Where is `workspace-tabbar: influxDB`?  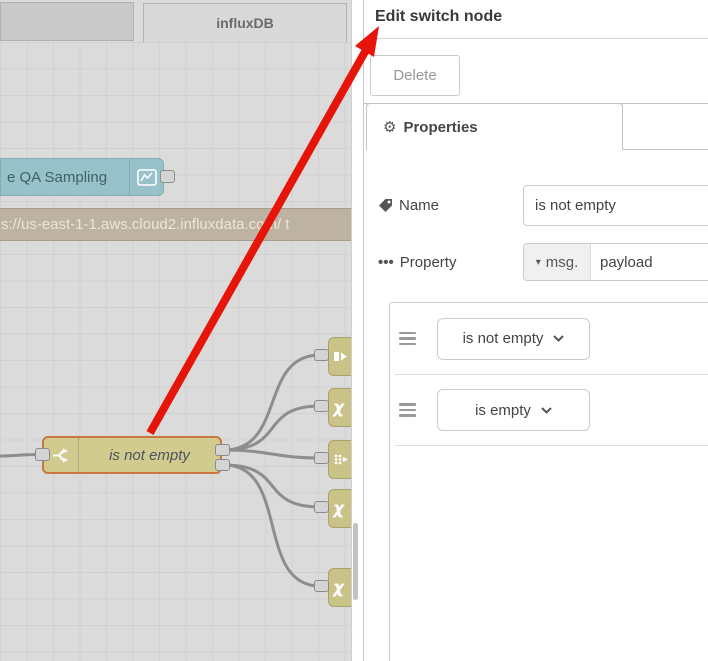
workspace-tabbar: influxDB is located at coordinates (175, 21).